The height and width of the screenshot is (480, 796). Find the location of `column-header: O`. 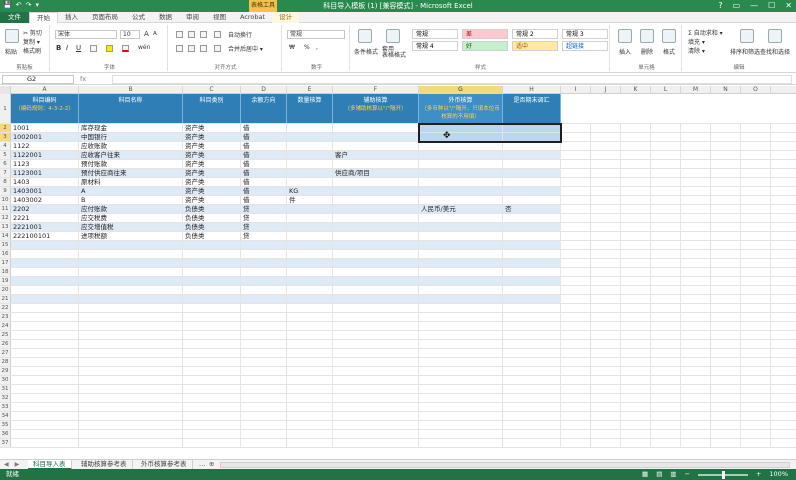

column-header: O is located at coordinates (756, 90).